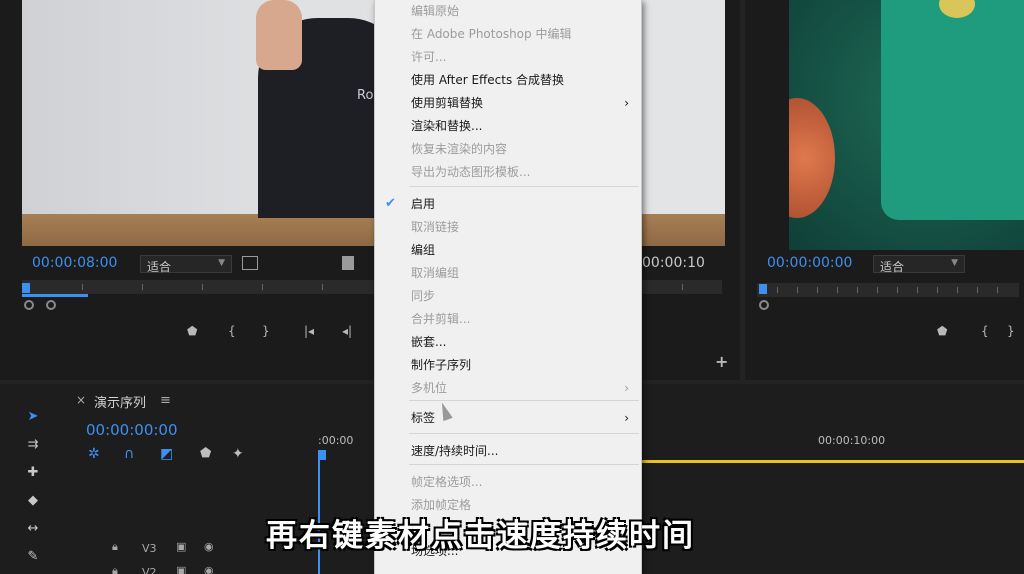  I want to click on menu-item: 使用 After Effects 合成替换, so click(508, 80).